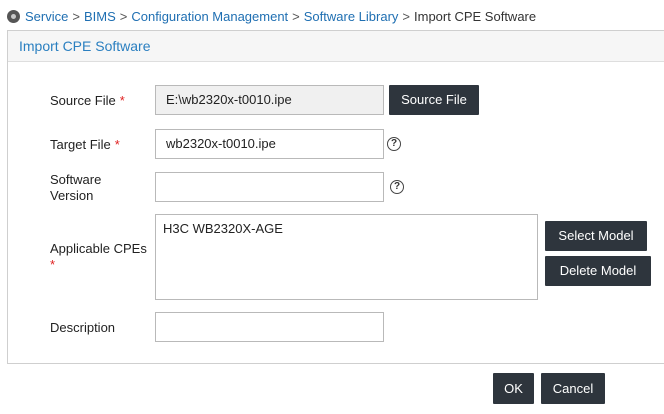  What do you see at coordinates (434, 100) in the screenshot?
I see `source-file-button: Source File` at bounding box center [434, 100].